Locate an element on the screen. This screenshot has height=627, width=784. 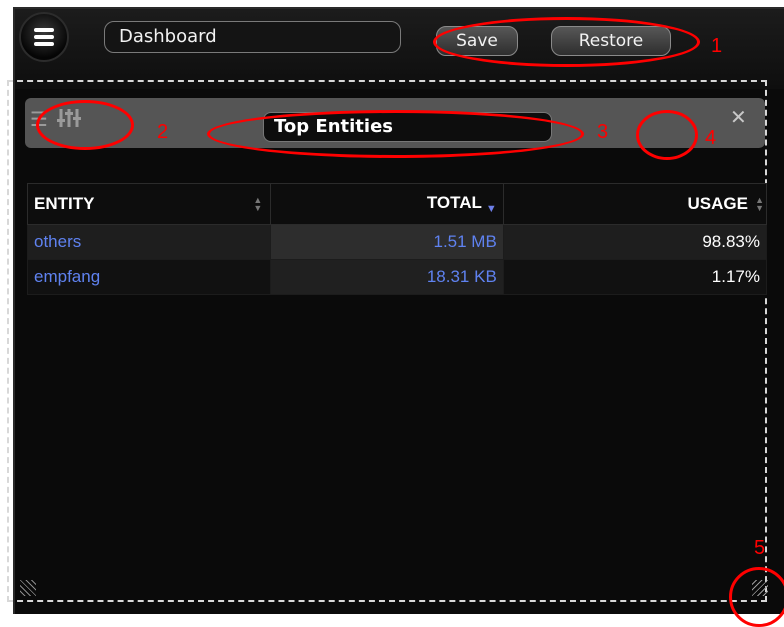
table-header-row: ENTITY ▲ ▼ TOTAL ▼ USAGE ▲ ▼ is located at coordinates (397, 204).